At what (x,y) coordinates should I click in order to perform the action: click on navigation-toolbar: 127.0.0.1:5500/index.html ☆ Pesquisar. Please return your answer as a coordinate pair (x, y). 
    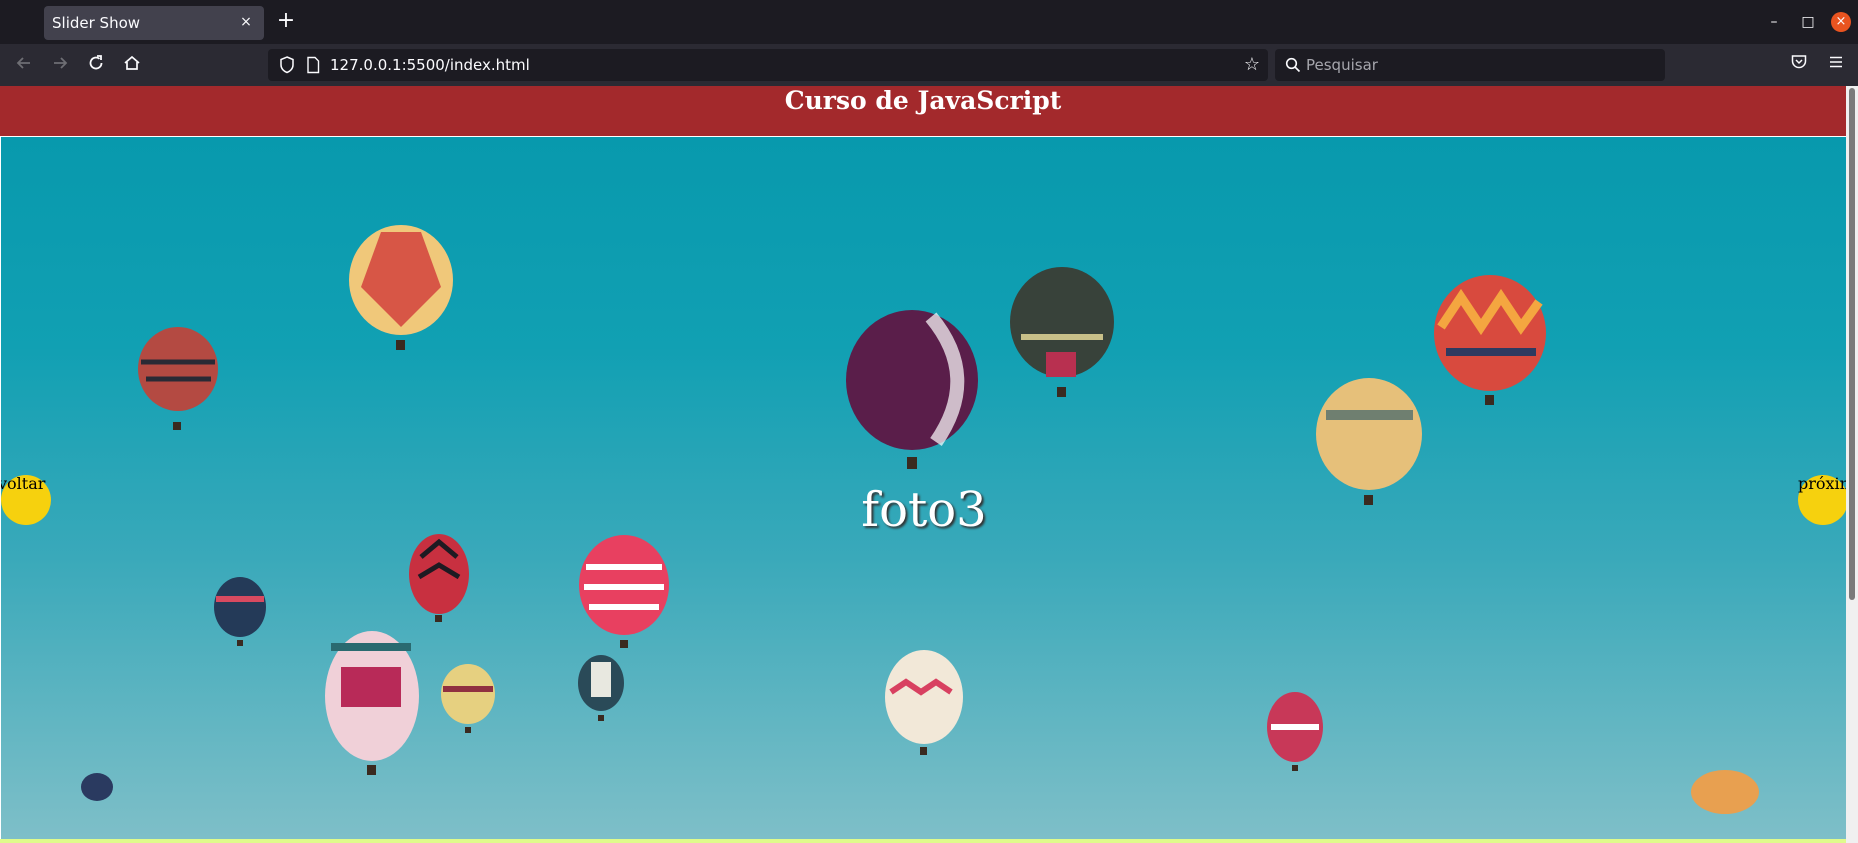
    Looking at the image, I should click on (929, 65).